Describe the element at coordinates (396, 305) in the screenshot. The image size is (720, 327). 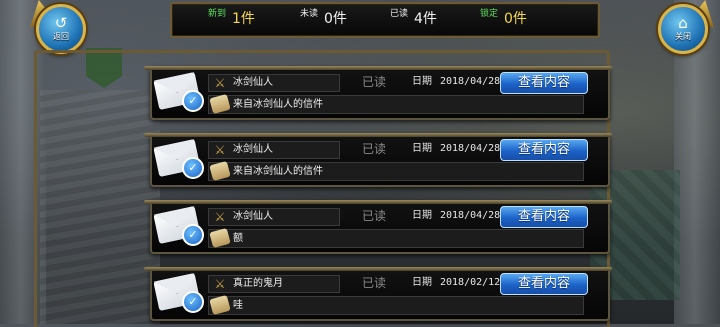
I see `subject-field: 哇` at that location.